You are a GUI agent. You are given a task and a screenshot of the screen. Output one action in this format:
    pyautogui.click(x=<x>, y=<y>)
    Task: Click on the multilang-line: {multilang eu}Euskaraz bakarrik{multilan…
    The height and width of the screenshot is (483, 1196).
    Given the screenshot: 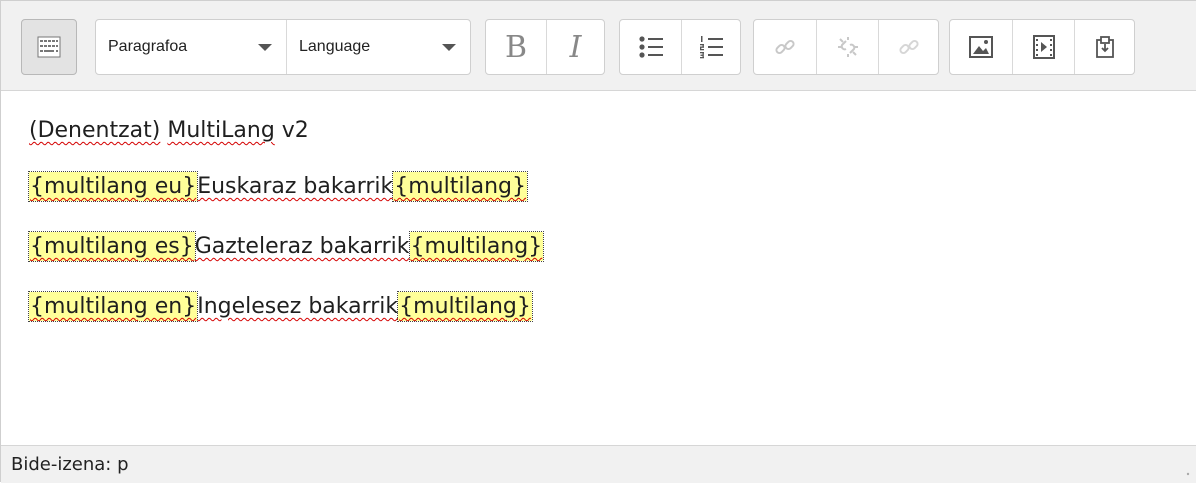 What is the action you would take?
    pyautogui.click(x=277, y=187)
    